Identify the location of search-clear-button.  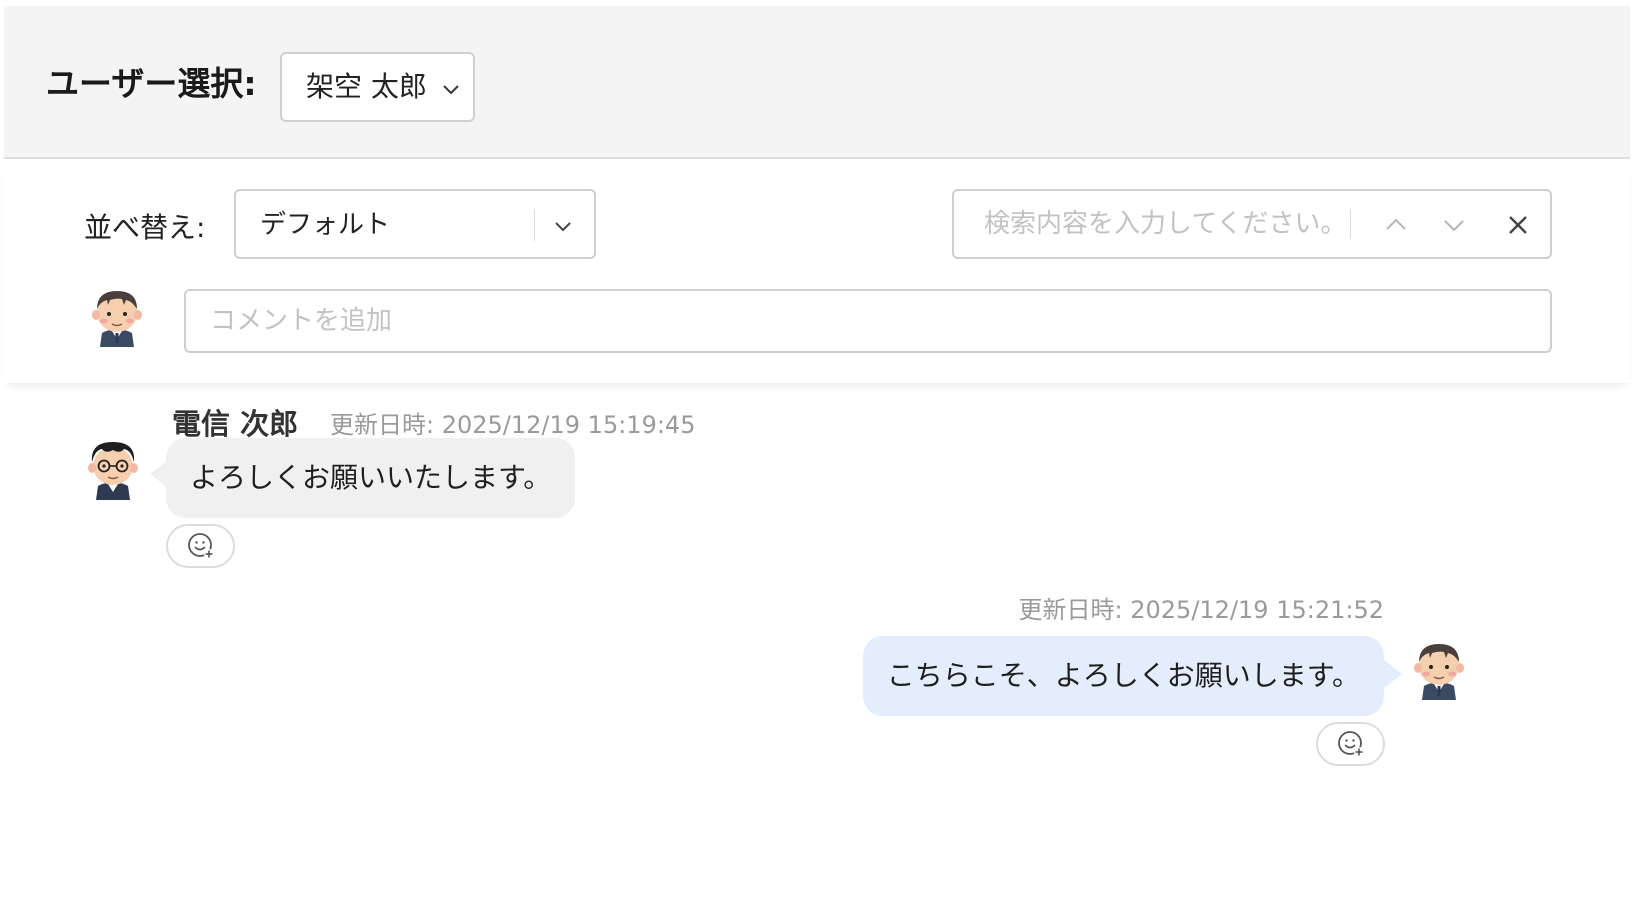
(1518, 225).